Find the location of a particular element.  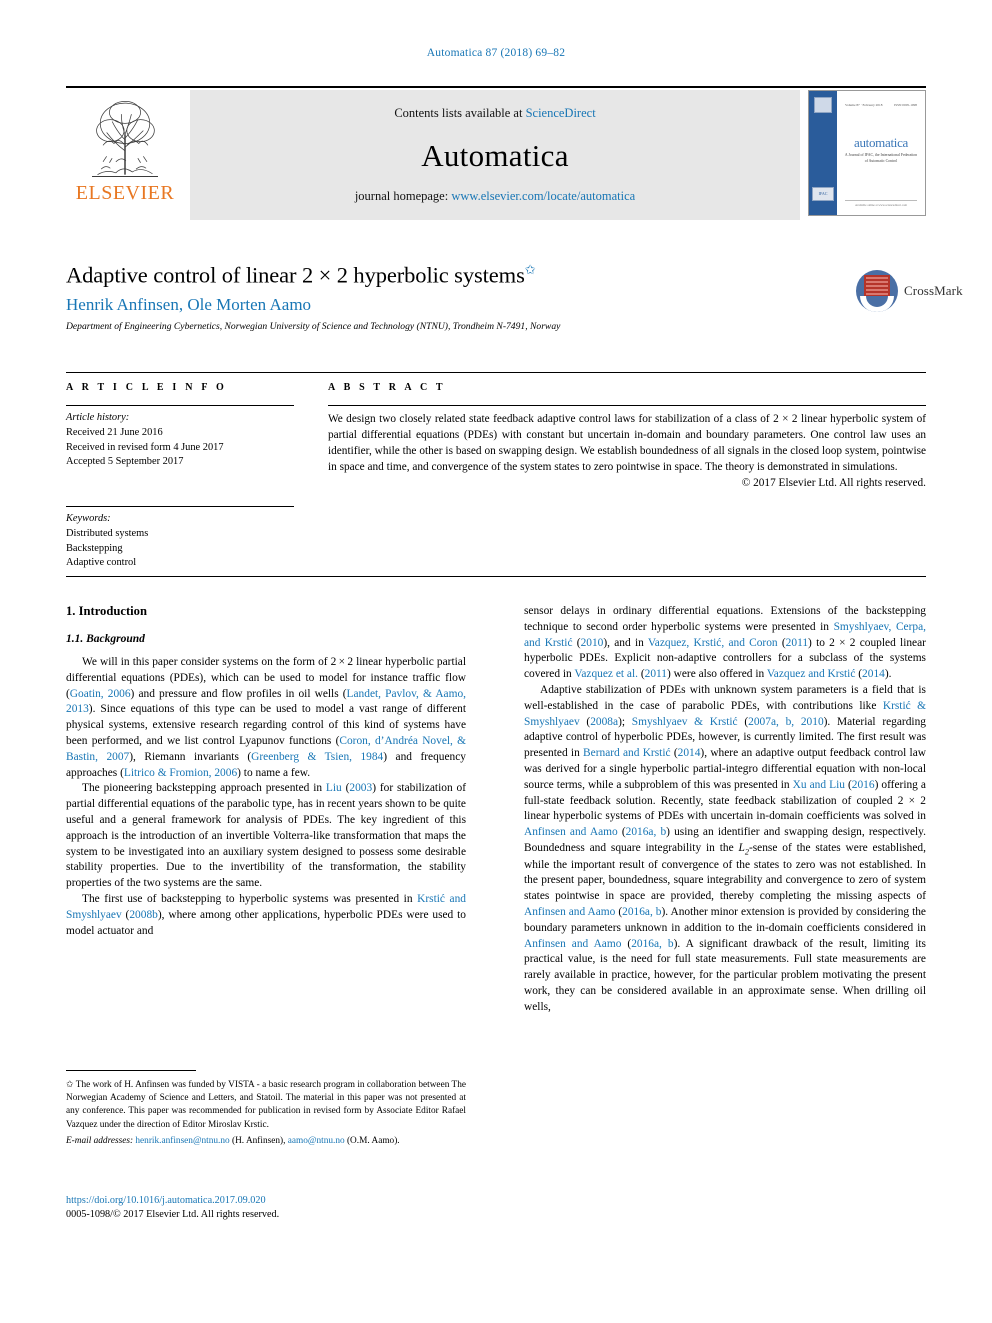

citation-link: Bernard and Krstić is located at coordinates (627, 753).